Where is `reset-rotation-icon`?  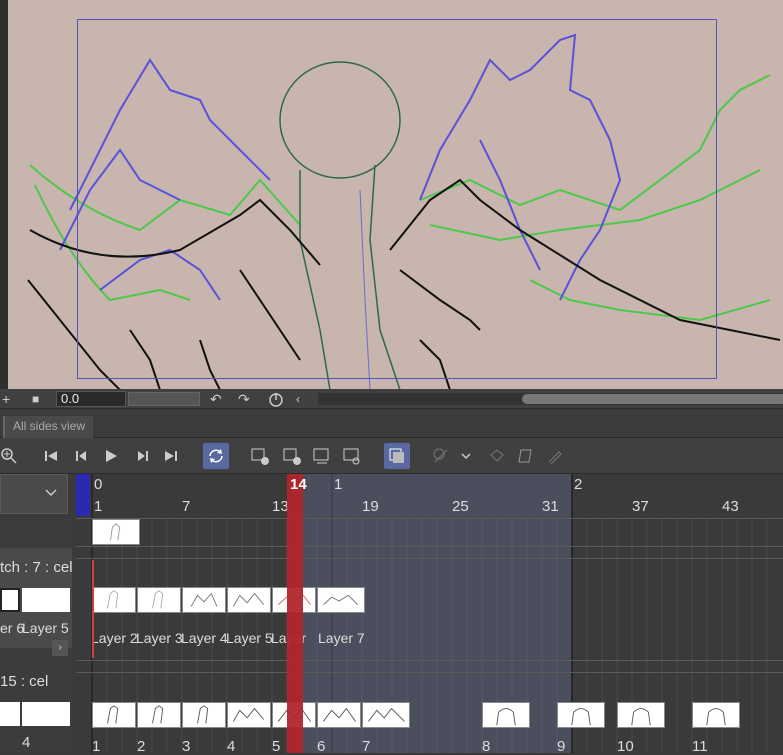
reset-rotation-icon is located at coordinates (276, 400).